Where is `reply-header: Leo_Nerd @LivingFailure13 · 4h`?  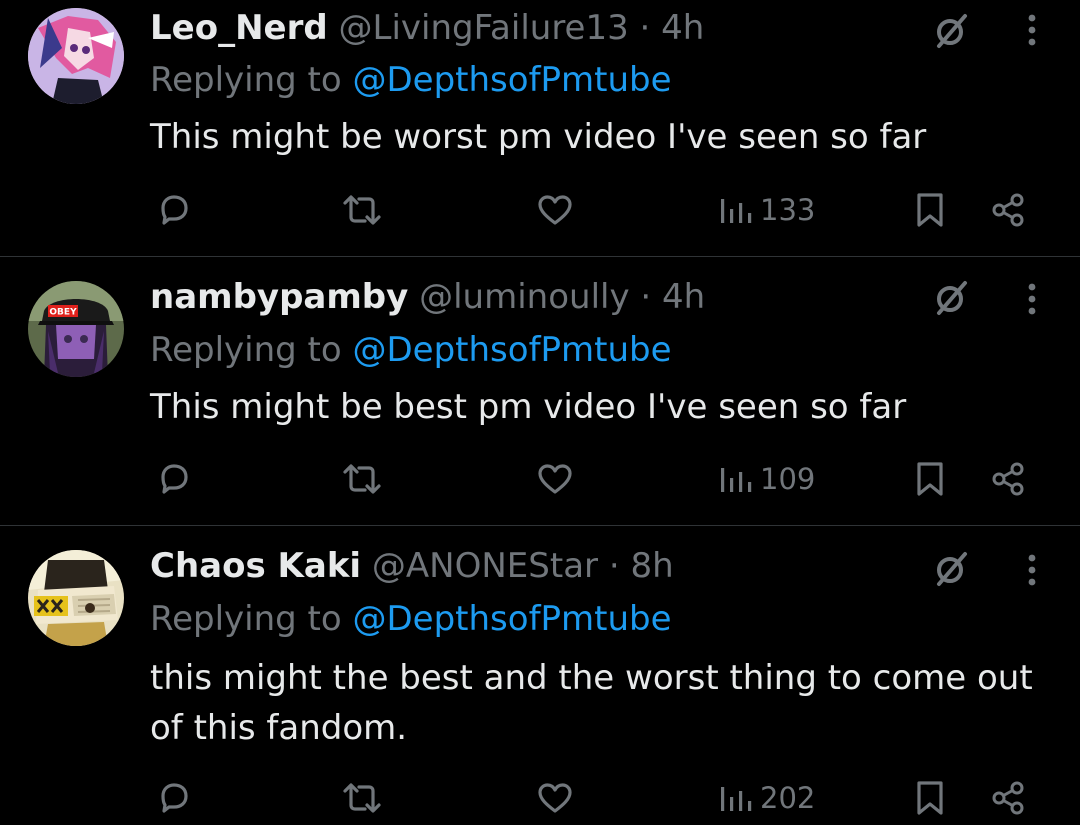 reply-header: Leo_Nerd @LivingFailure13 · 4h is located at coordinates (427, 28).